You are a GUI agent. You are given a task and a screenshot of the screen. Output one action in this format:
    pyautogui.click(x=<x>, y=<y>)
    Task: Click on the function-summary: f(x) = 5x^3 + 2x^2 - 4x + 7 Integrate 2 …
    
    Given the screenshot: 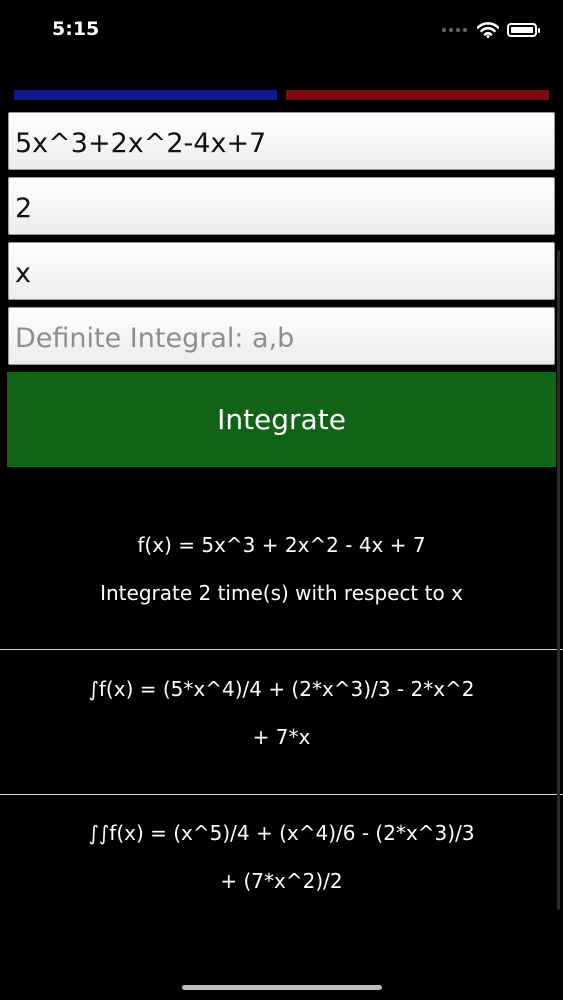 What is the action you would take?
    pyautogui.click(x=281, y=569)
    